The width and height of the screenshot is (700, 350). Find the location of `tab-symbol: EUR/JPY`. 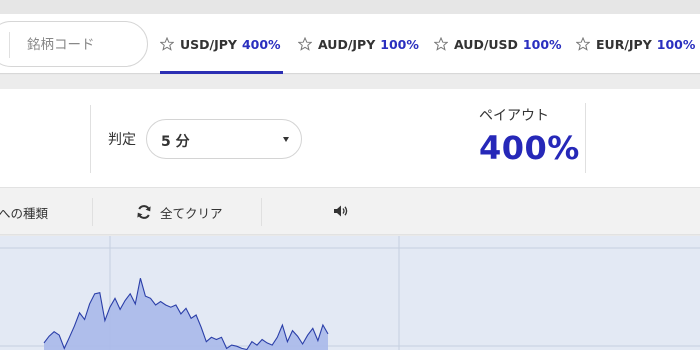

tab-symbol: EUR/JPY is located at coordinates (624, 44).